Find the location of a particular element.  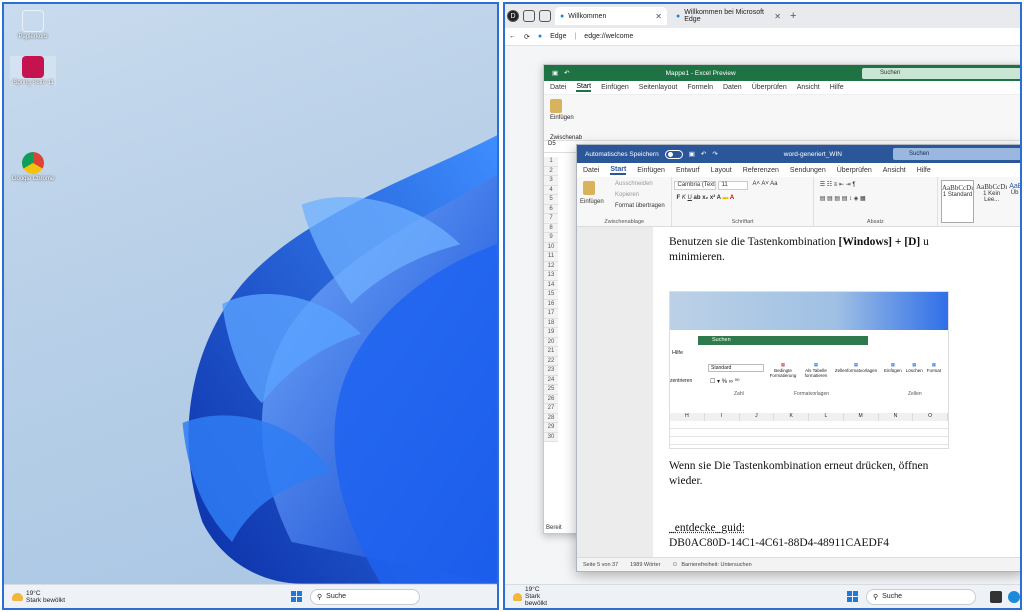

menu-layout: Layout is located at coordinates (721, 170).